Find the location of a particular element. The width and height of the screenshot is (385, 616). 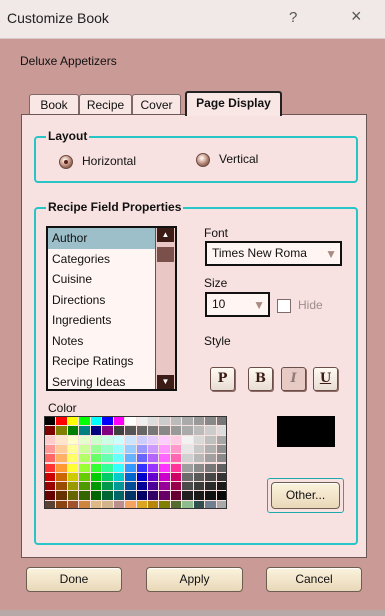

scroll-thumb is located at coordinates (165, 254).